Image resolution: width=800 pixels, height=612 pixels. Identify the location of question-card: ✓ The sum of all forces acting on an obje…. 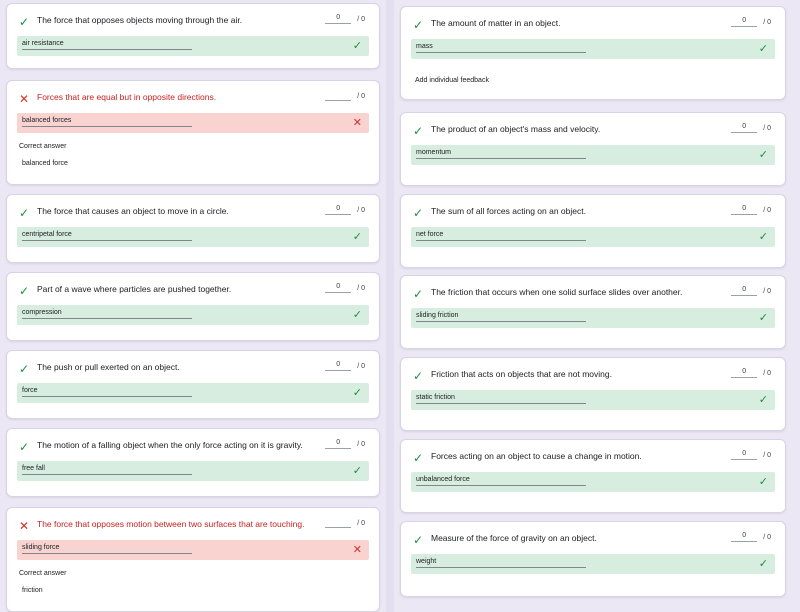
(593, 231).